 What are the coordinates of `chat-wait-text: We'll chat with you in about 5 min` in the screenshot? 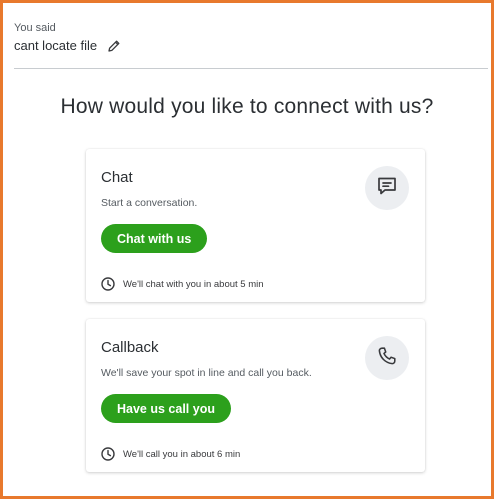 It's located at (193, 284).